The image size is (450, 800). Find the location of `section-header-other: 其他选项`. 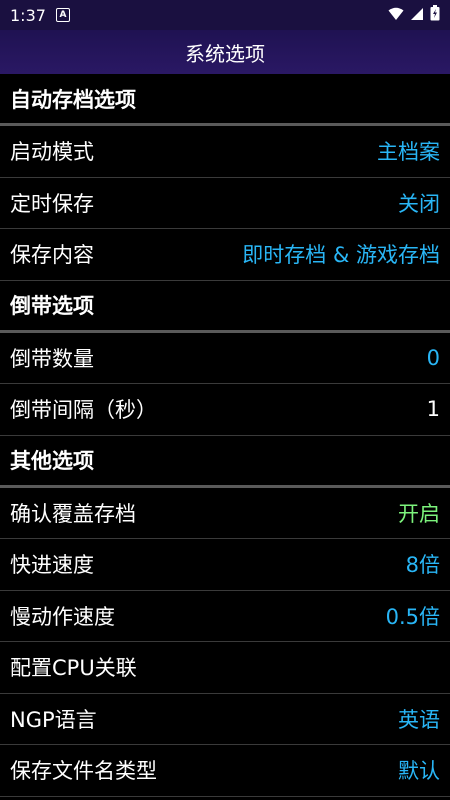

section-header-other: 其他选项 is located at coordinates (225, 462).